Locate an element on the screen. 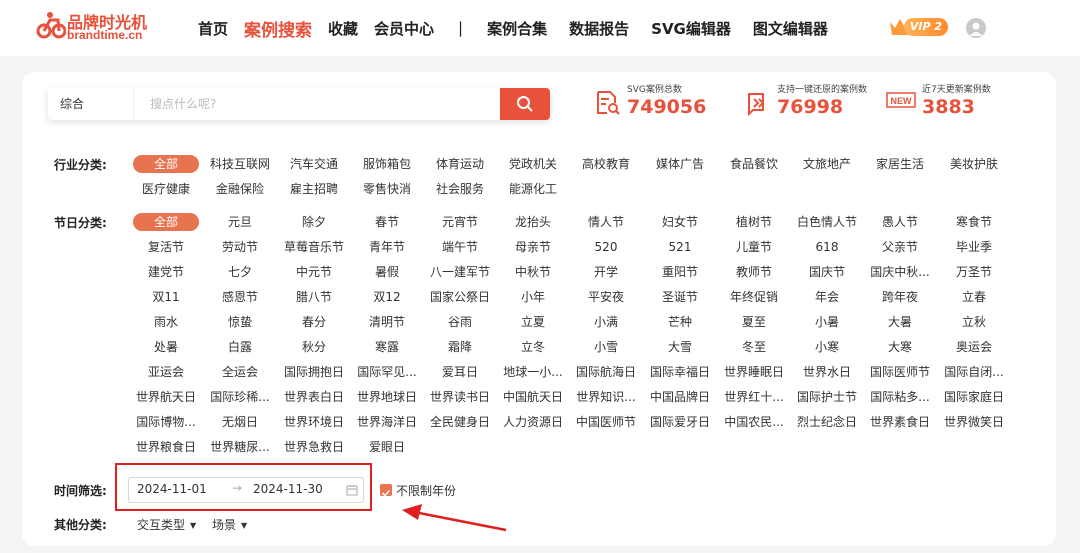 The height and width of the screenshot is (553, 1080). filter-tag: 世界粮食日 is located at coordinates (166, 447).